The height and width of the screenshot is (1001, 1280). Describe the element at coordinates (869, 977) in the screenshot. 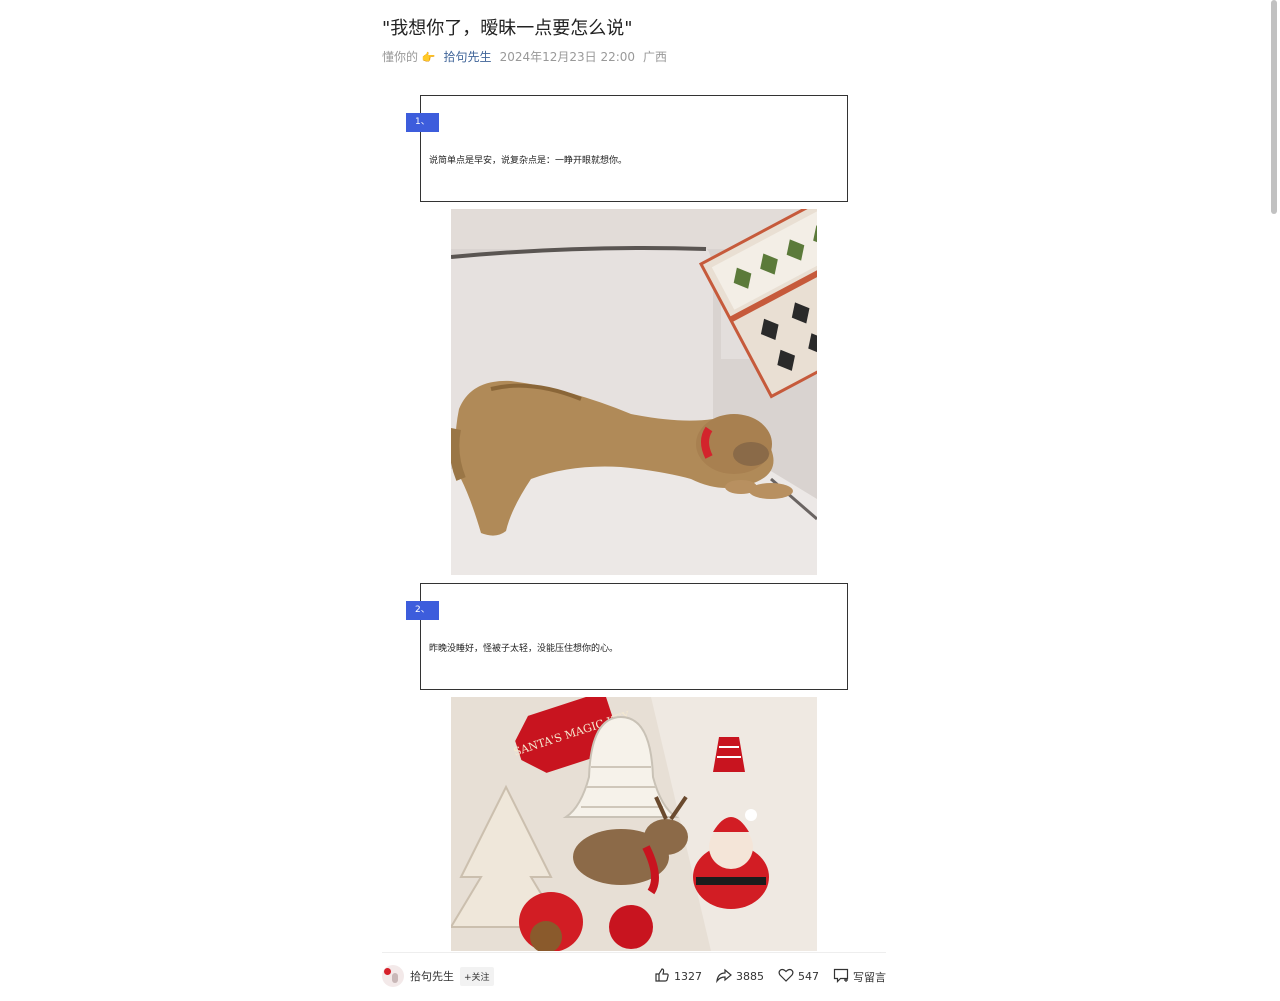

I see `comment-label: 写留言` at that location.